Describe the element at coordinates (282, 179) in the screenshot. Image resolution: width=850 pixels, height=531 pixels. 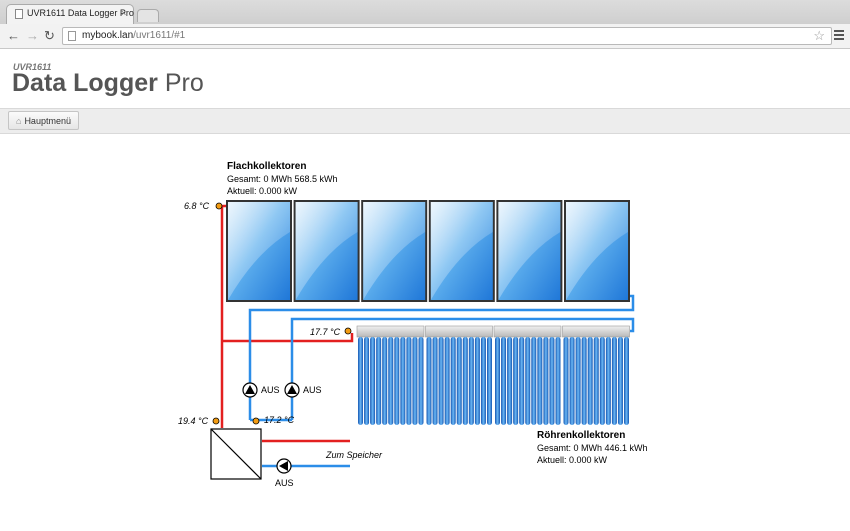
I see `flat-collector-total: Gesamt: 0 MWh 568.5 kWh` at that location.